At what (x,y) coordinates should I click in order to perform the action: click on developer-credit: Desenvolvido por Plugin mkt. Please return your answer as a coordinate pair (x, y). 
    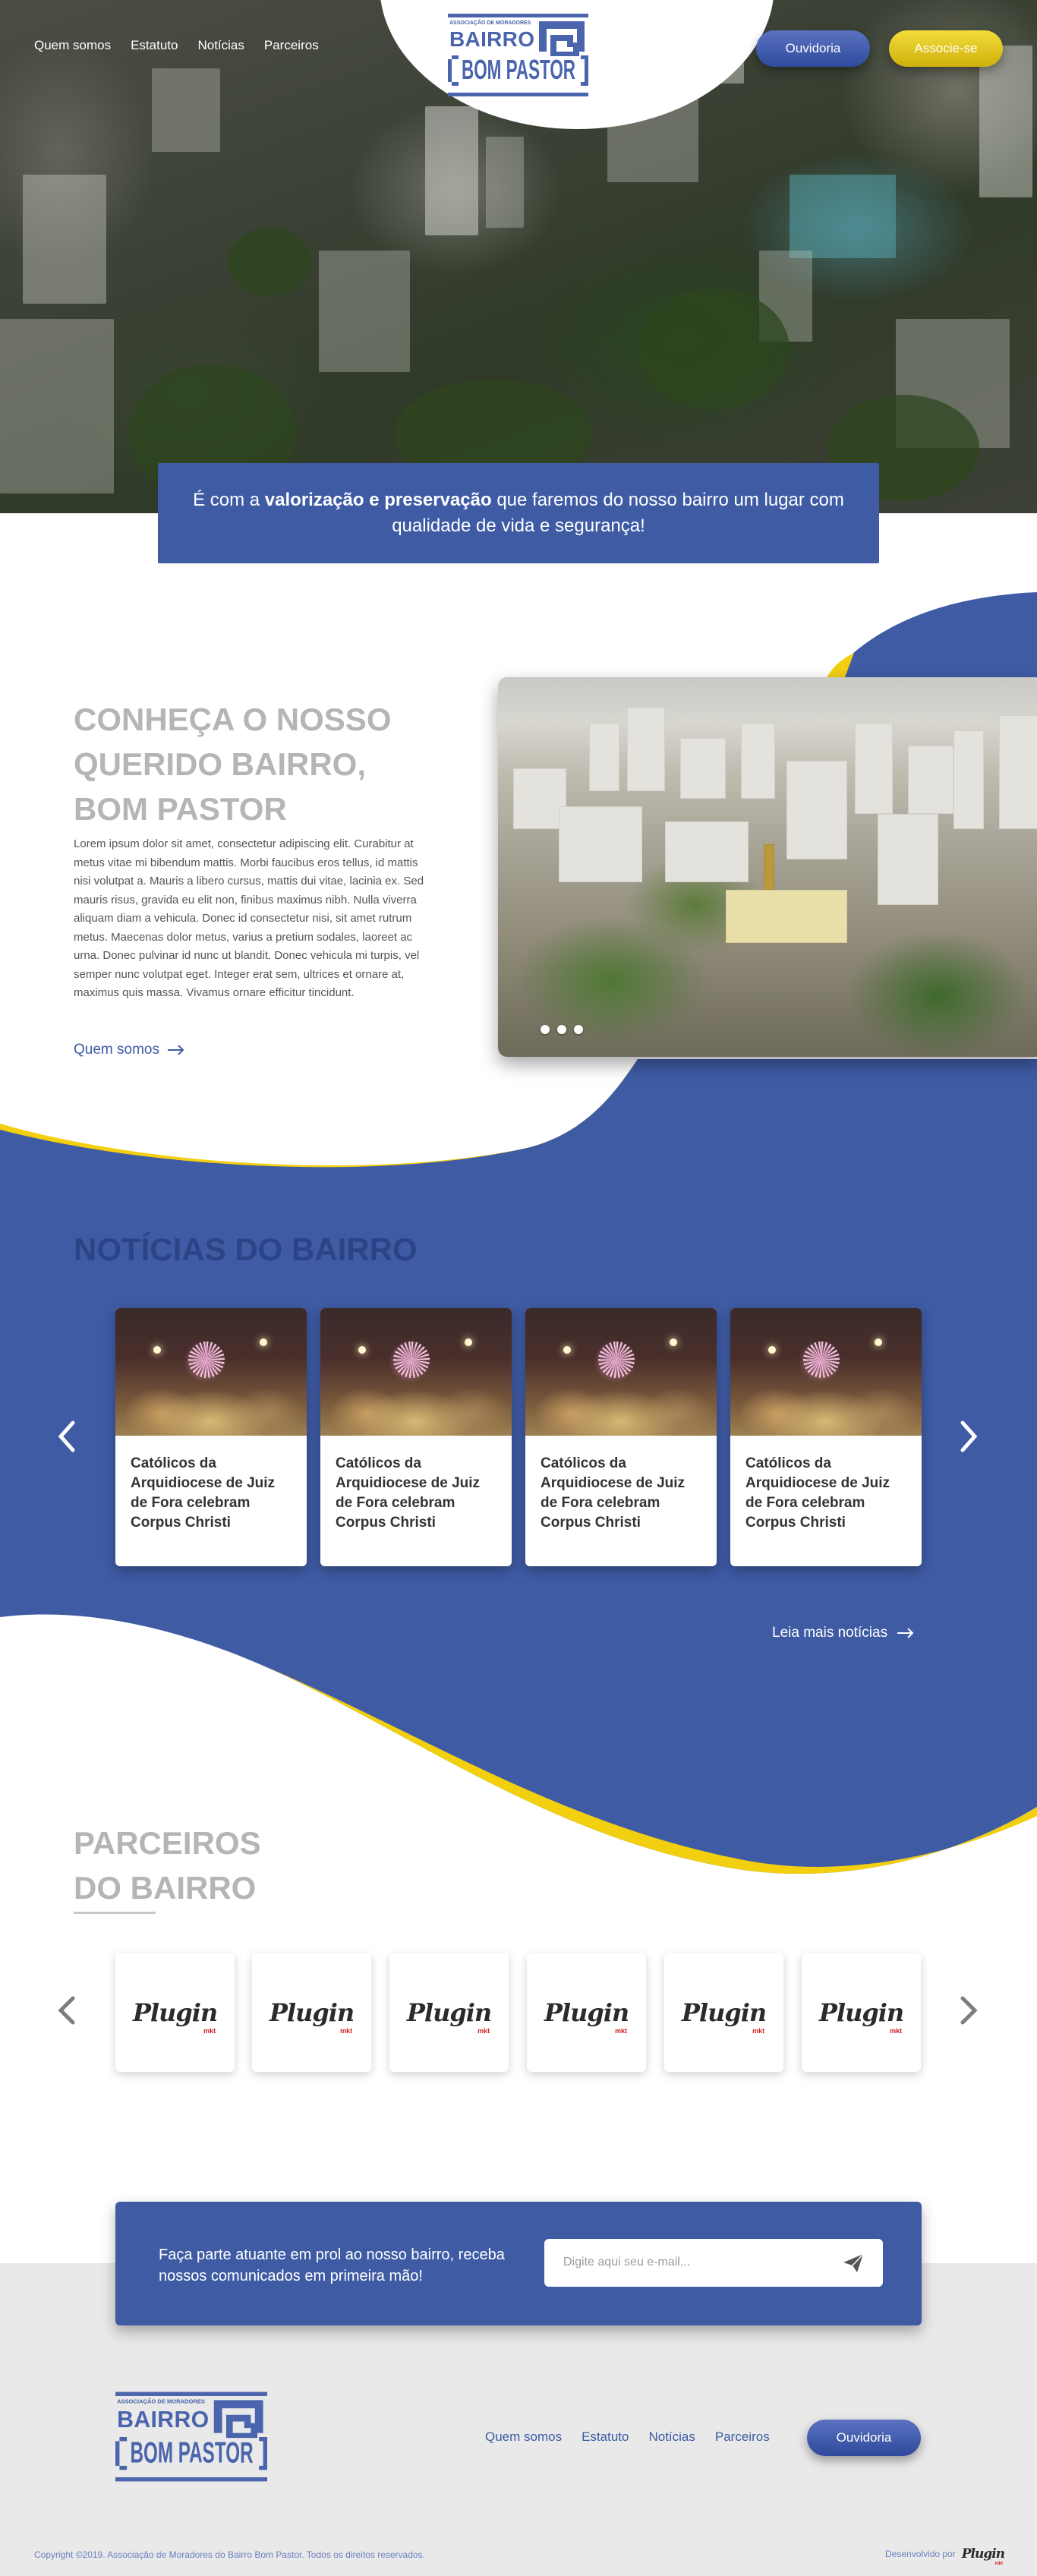
    Looking at the image, I should click on (945, 2556).